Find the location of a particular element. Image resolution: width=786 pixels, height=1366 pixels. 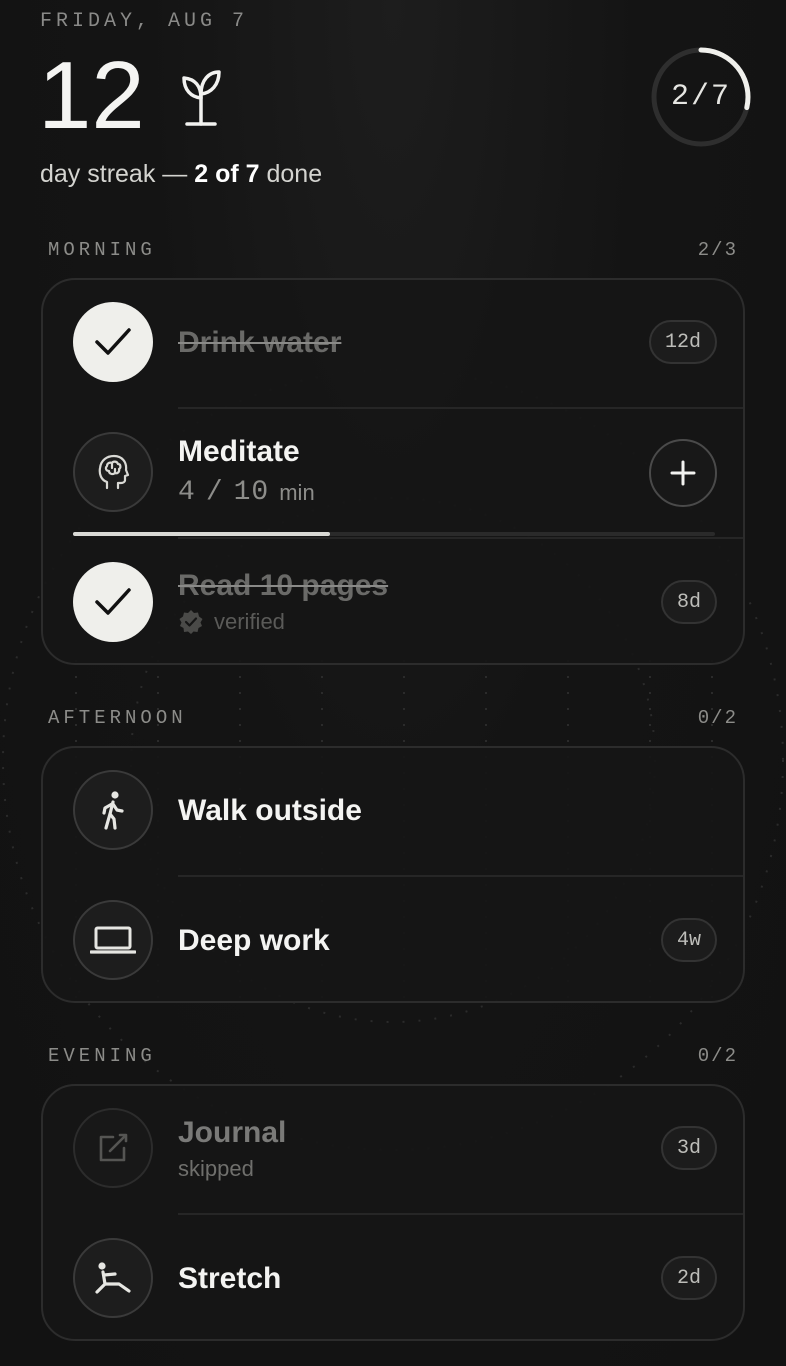

streak-summary: day streak — 2 of 7 done is located at coordinates (181, 174).